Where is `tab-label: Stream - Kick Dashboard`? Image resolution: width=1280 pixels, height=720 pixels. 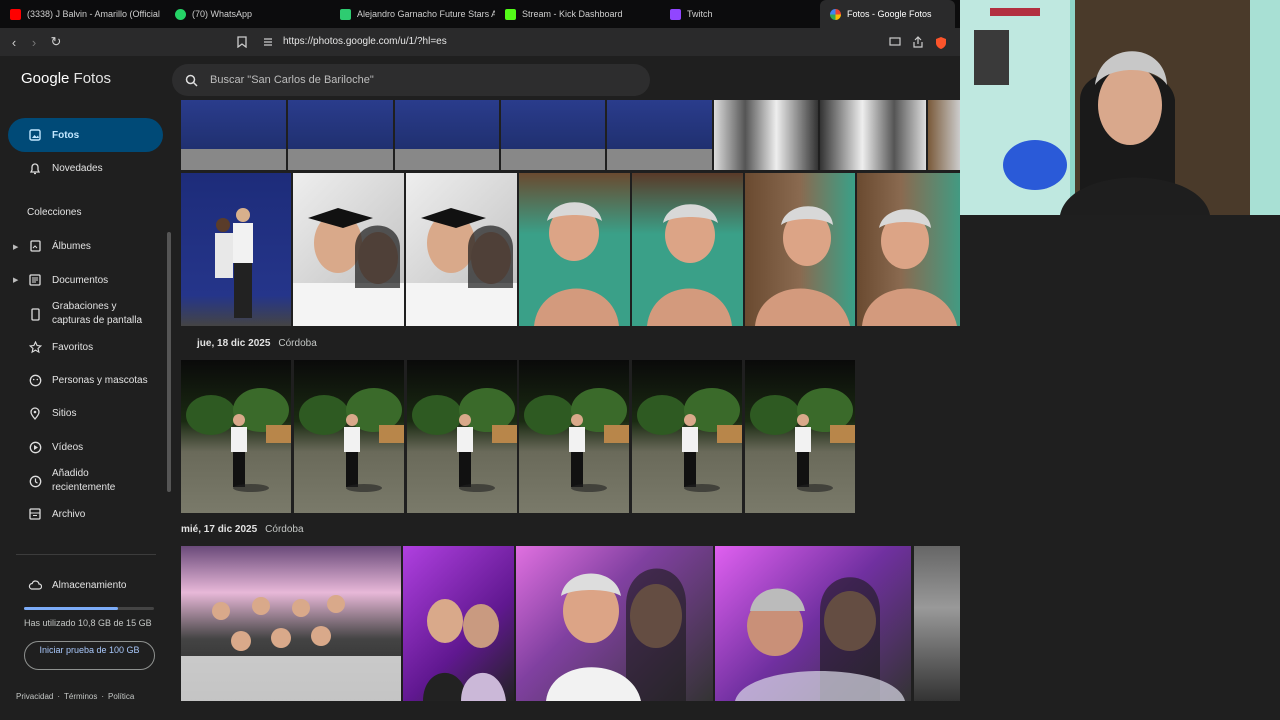
tab-label: Stream - Kick Dashboard is located at coordinates (572, 14).